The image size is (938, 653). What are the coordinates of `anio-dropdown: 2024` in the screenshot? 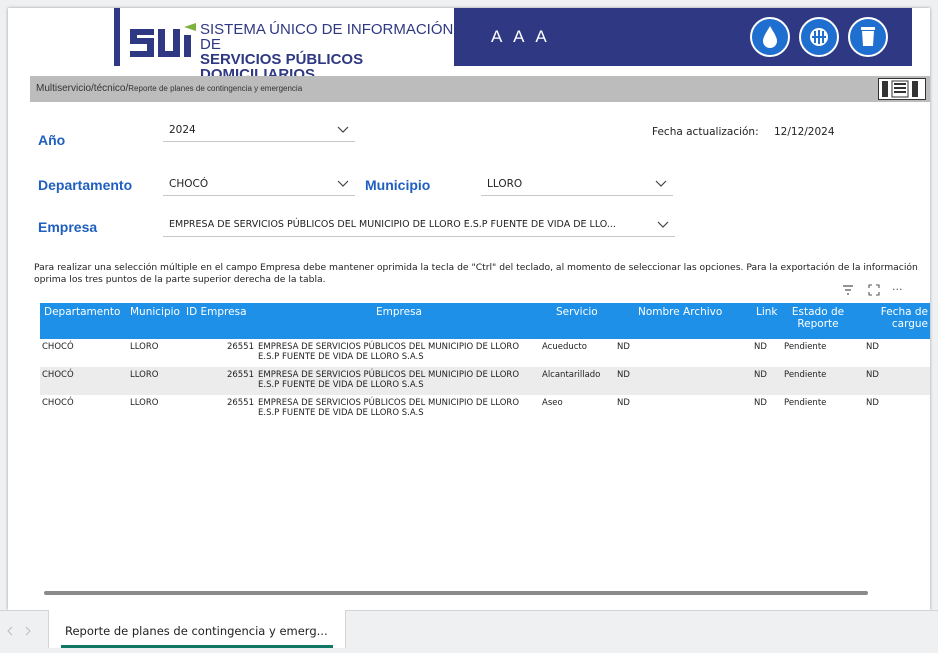 It's located at (259, 131).